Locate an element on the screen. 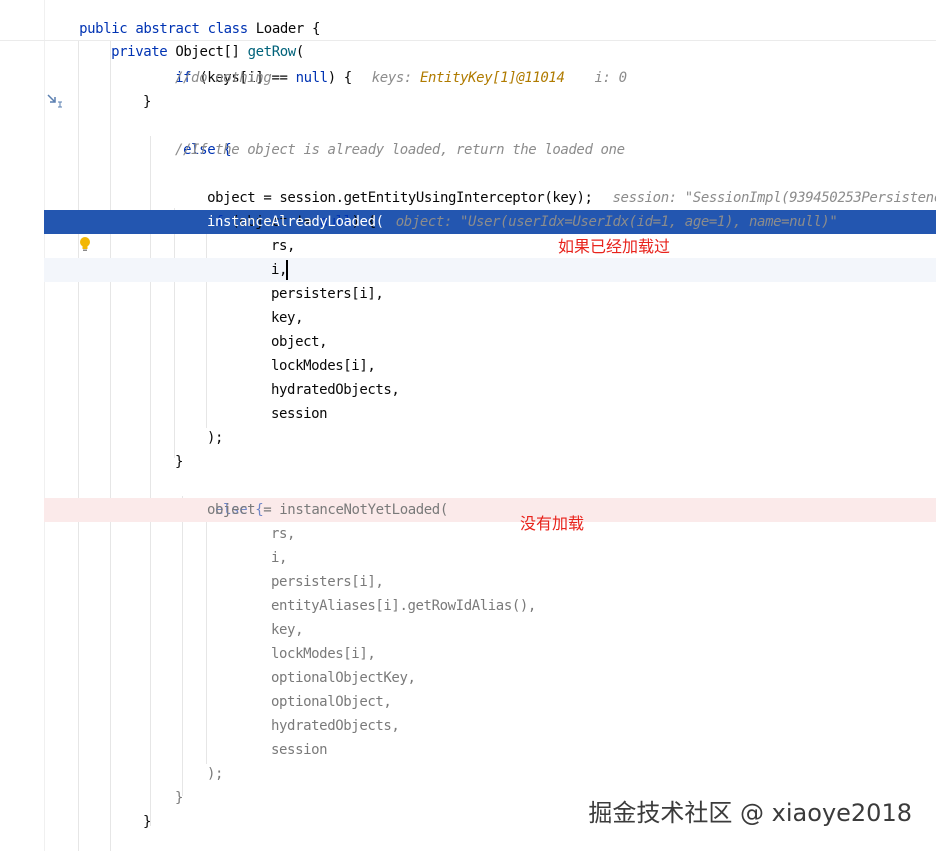  editor-gutter is located at coordinates (22, 425).